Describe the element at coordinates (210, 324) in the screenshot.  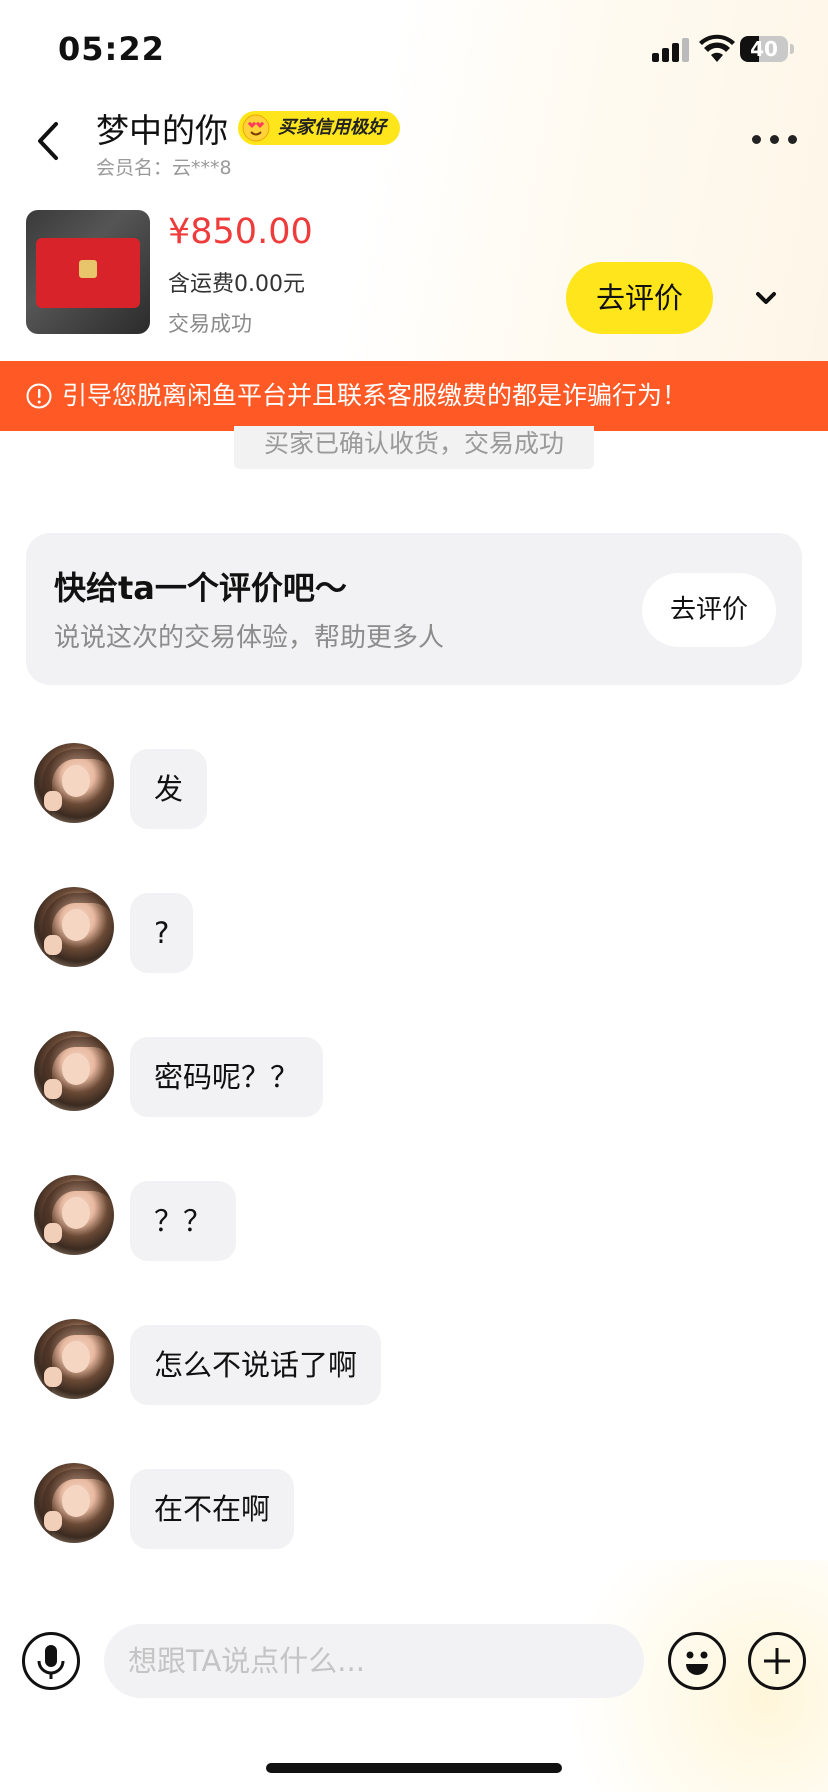
I see `trade-status: 交易成功` at that location.